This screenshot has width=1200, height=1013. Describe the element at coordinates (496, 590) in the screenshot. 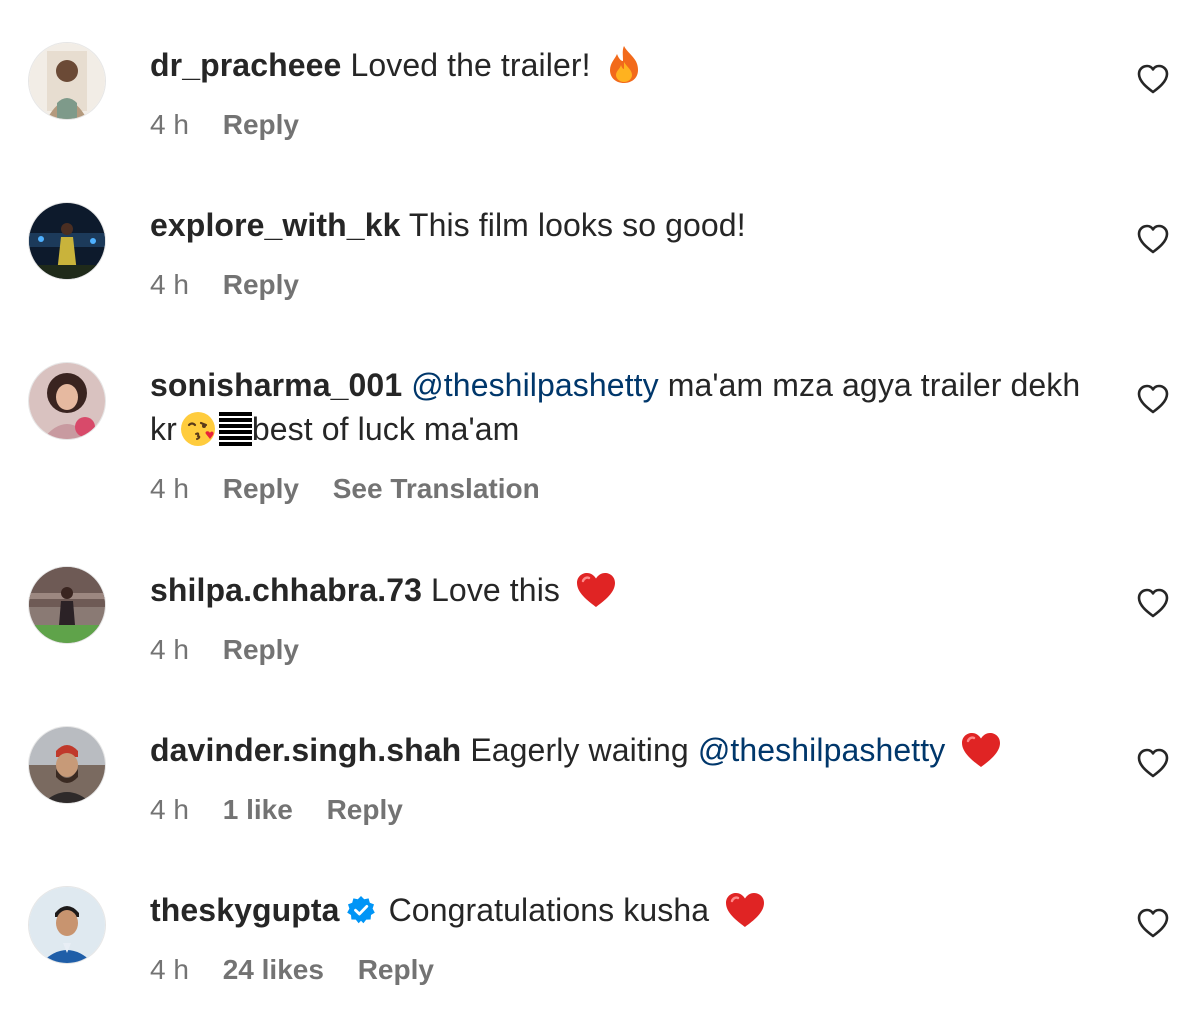

I see `comment-text: Love this` at that location.